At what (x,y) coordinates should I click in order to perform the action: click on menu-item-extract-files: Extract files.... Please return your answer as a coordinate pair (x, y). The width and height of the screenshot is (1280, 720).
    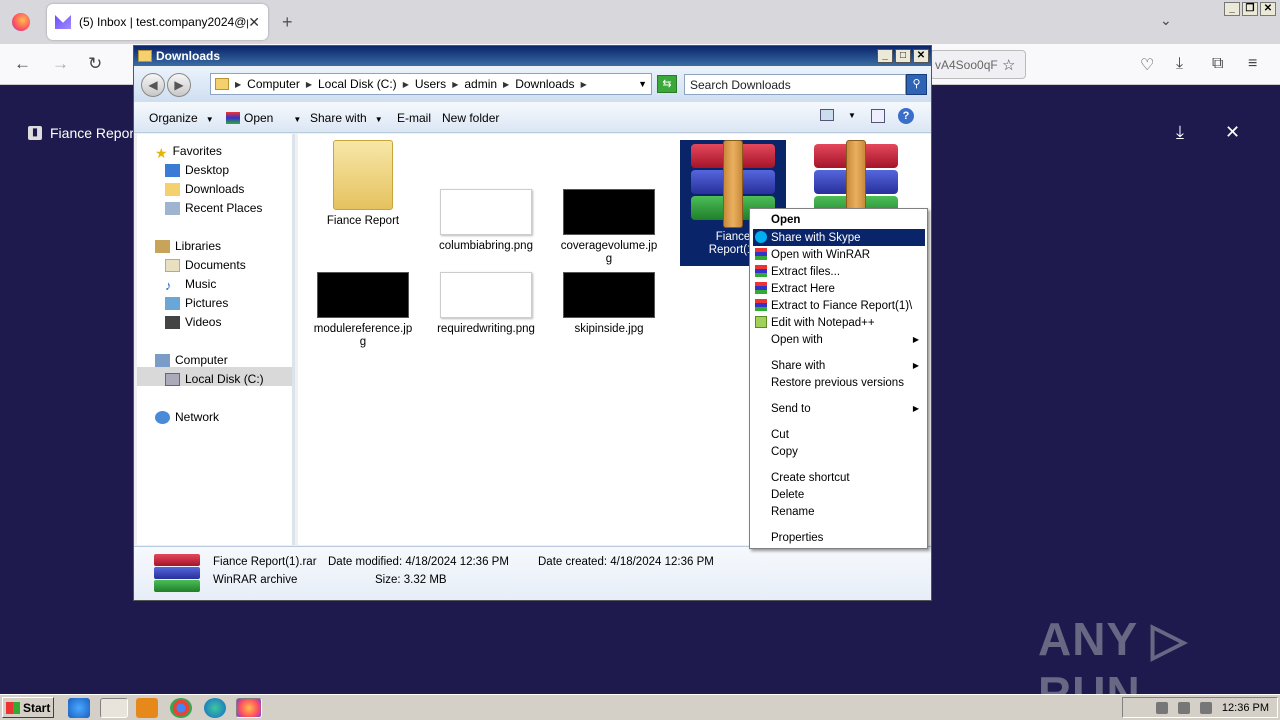
    Looking at the image, I should click on (839, 271).